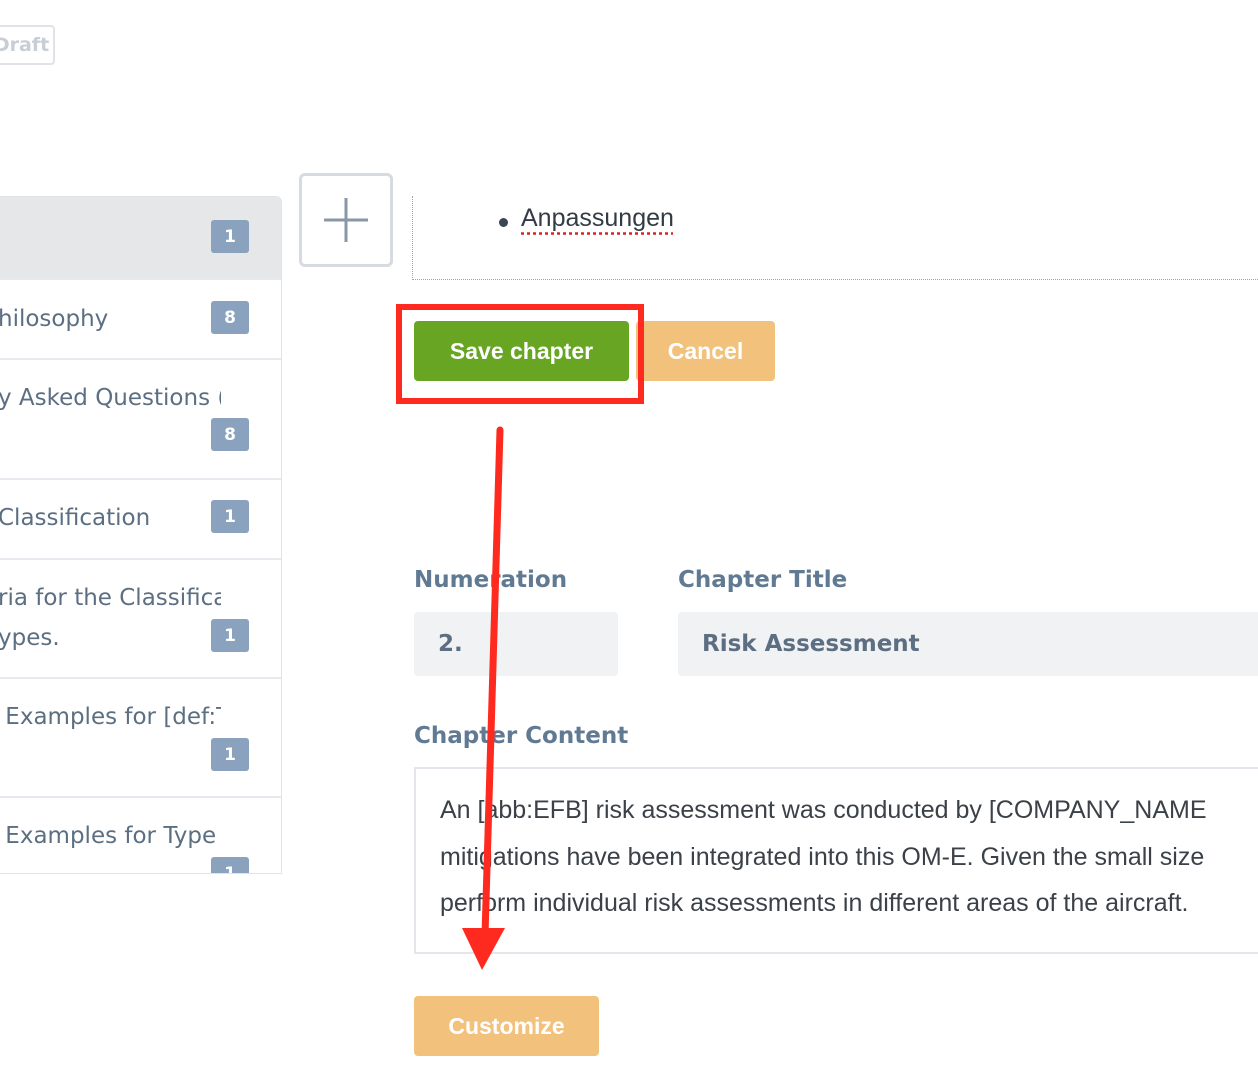 This screenshot has height=1080, width=1258. What do you see at coordinates (110, 836) in the screenshot?
I see `sidebar-item-label: Examples for Type B` at bounding box center [110, 836].